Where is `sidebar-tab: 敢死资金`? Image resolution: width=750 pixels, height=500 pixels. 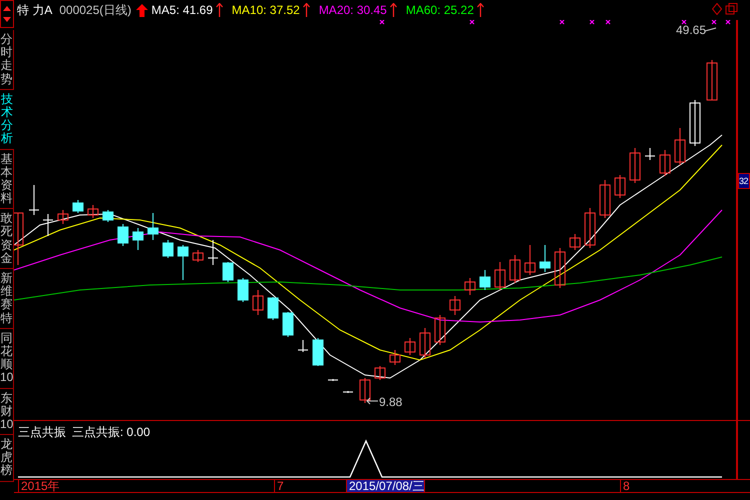
sidebar-tab: 敢死资金 is located at coordinates (7, 239).